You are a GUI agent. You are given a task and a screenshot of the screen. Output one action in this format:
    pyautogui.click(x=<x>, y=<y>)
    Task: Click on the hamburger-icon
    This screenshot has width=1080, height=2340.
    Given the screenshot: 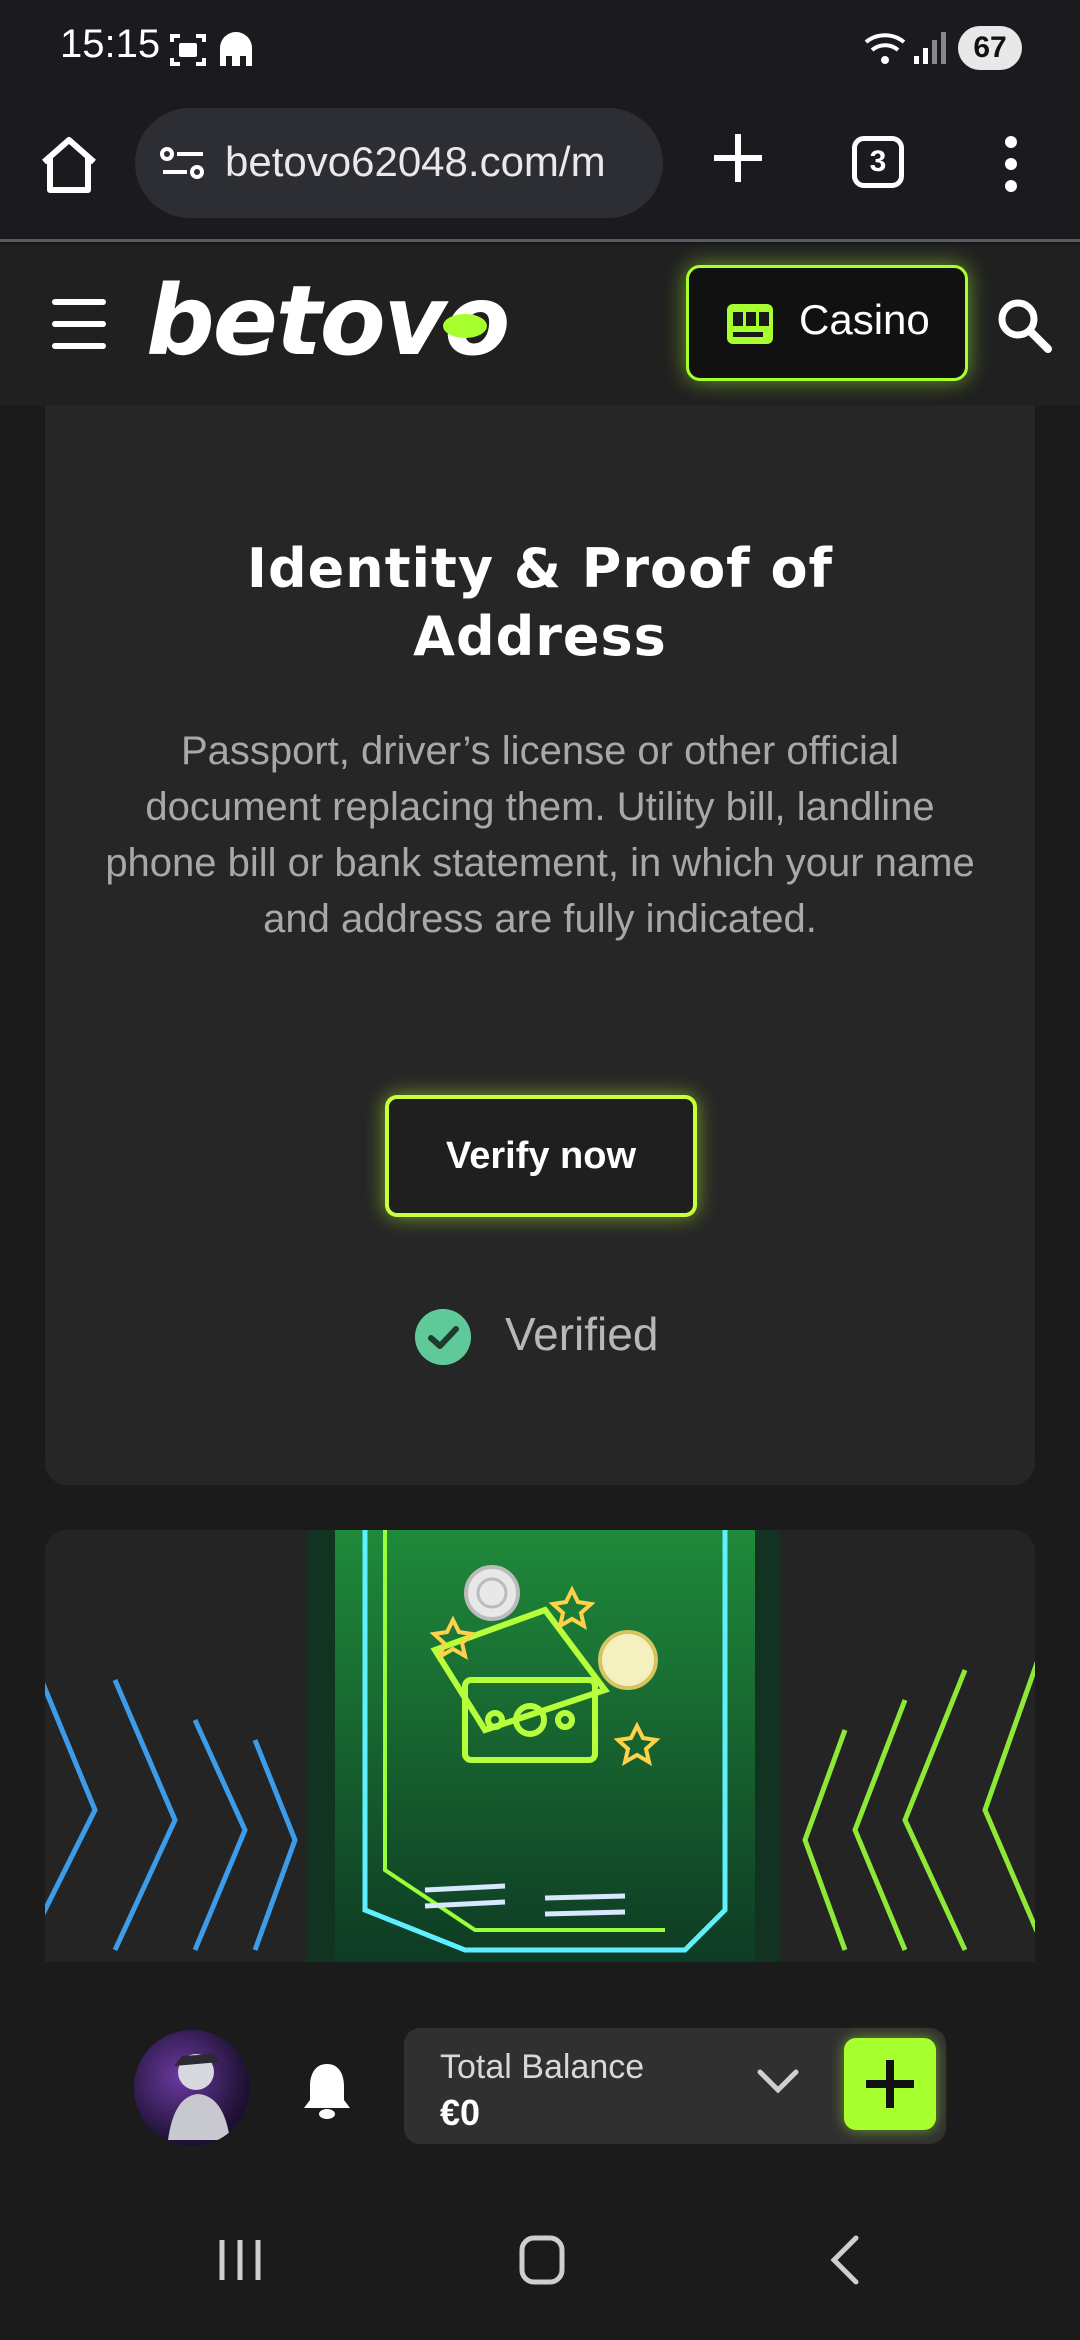 What is the action you would take?
    pyautogui.click(x=79, y=324)
    